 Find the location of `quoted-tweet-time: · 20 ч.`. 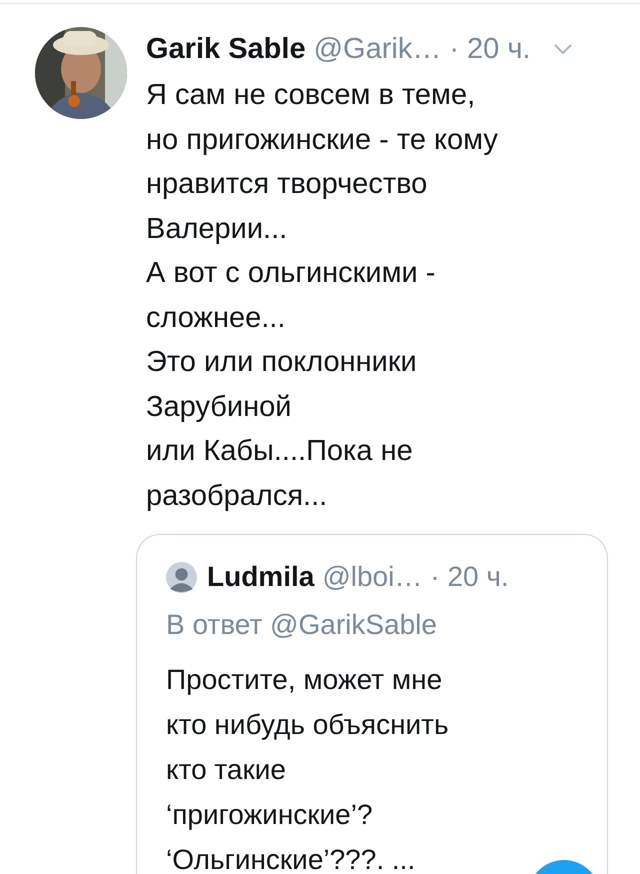

quoted-tweet-time: · 20 ч. is located at coordinates (469, 577).